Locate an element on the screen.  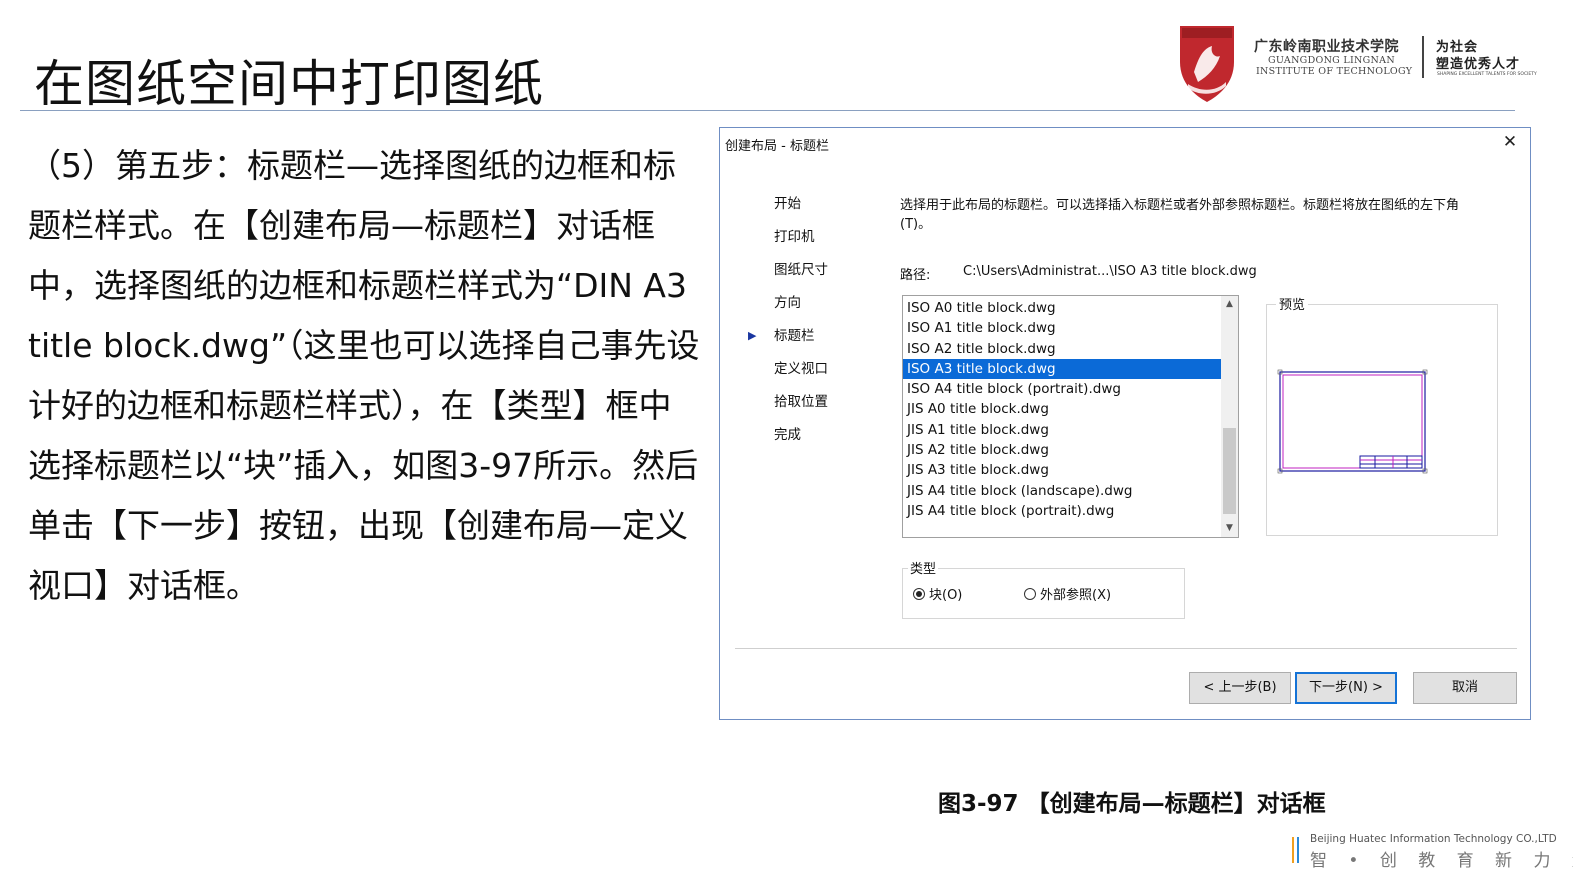
wizard-step-label: 拾取位置 is located at coordinates (801, 402).